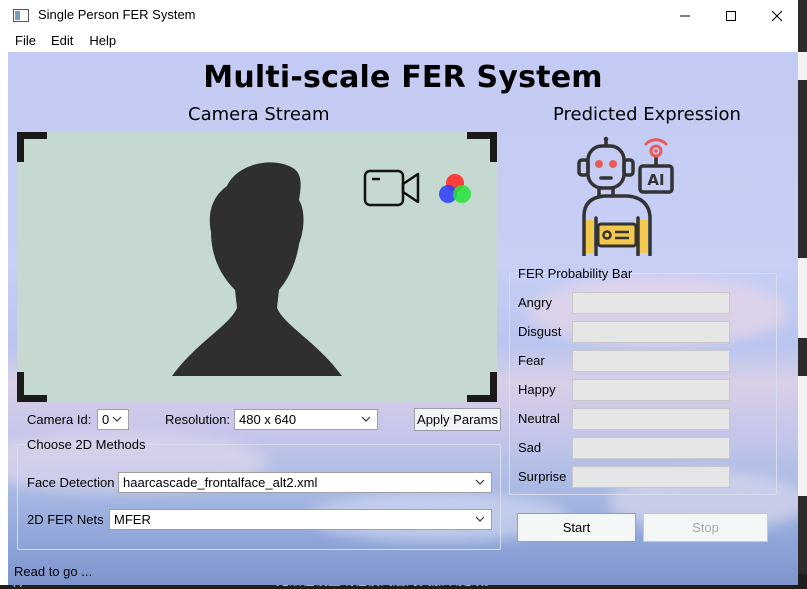 The height and width of the screenshot is (589, 807). Describe the element at coordinates (62, 41) in the screenshot. I see `menu-edit: Edit` at that location.